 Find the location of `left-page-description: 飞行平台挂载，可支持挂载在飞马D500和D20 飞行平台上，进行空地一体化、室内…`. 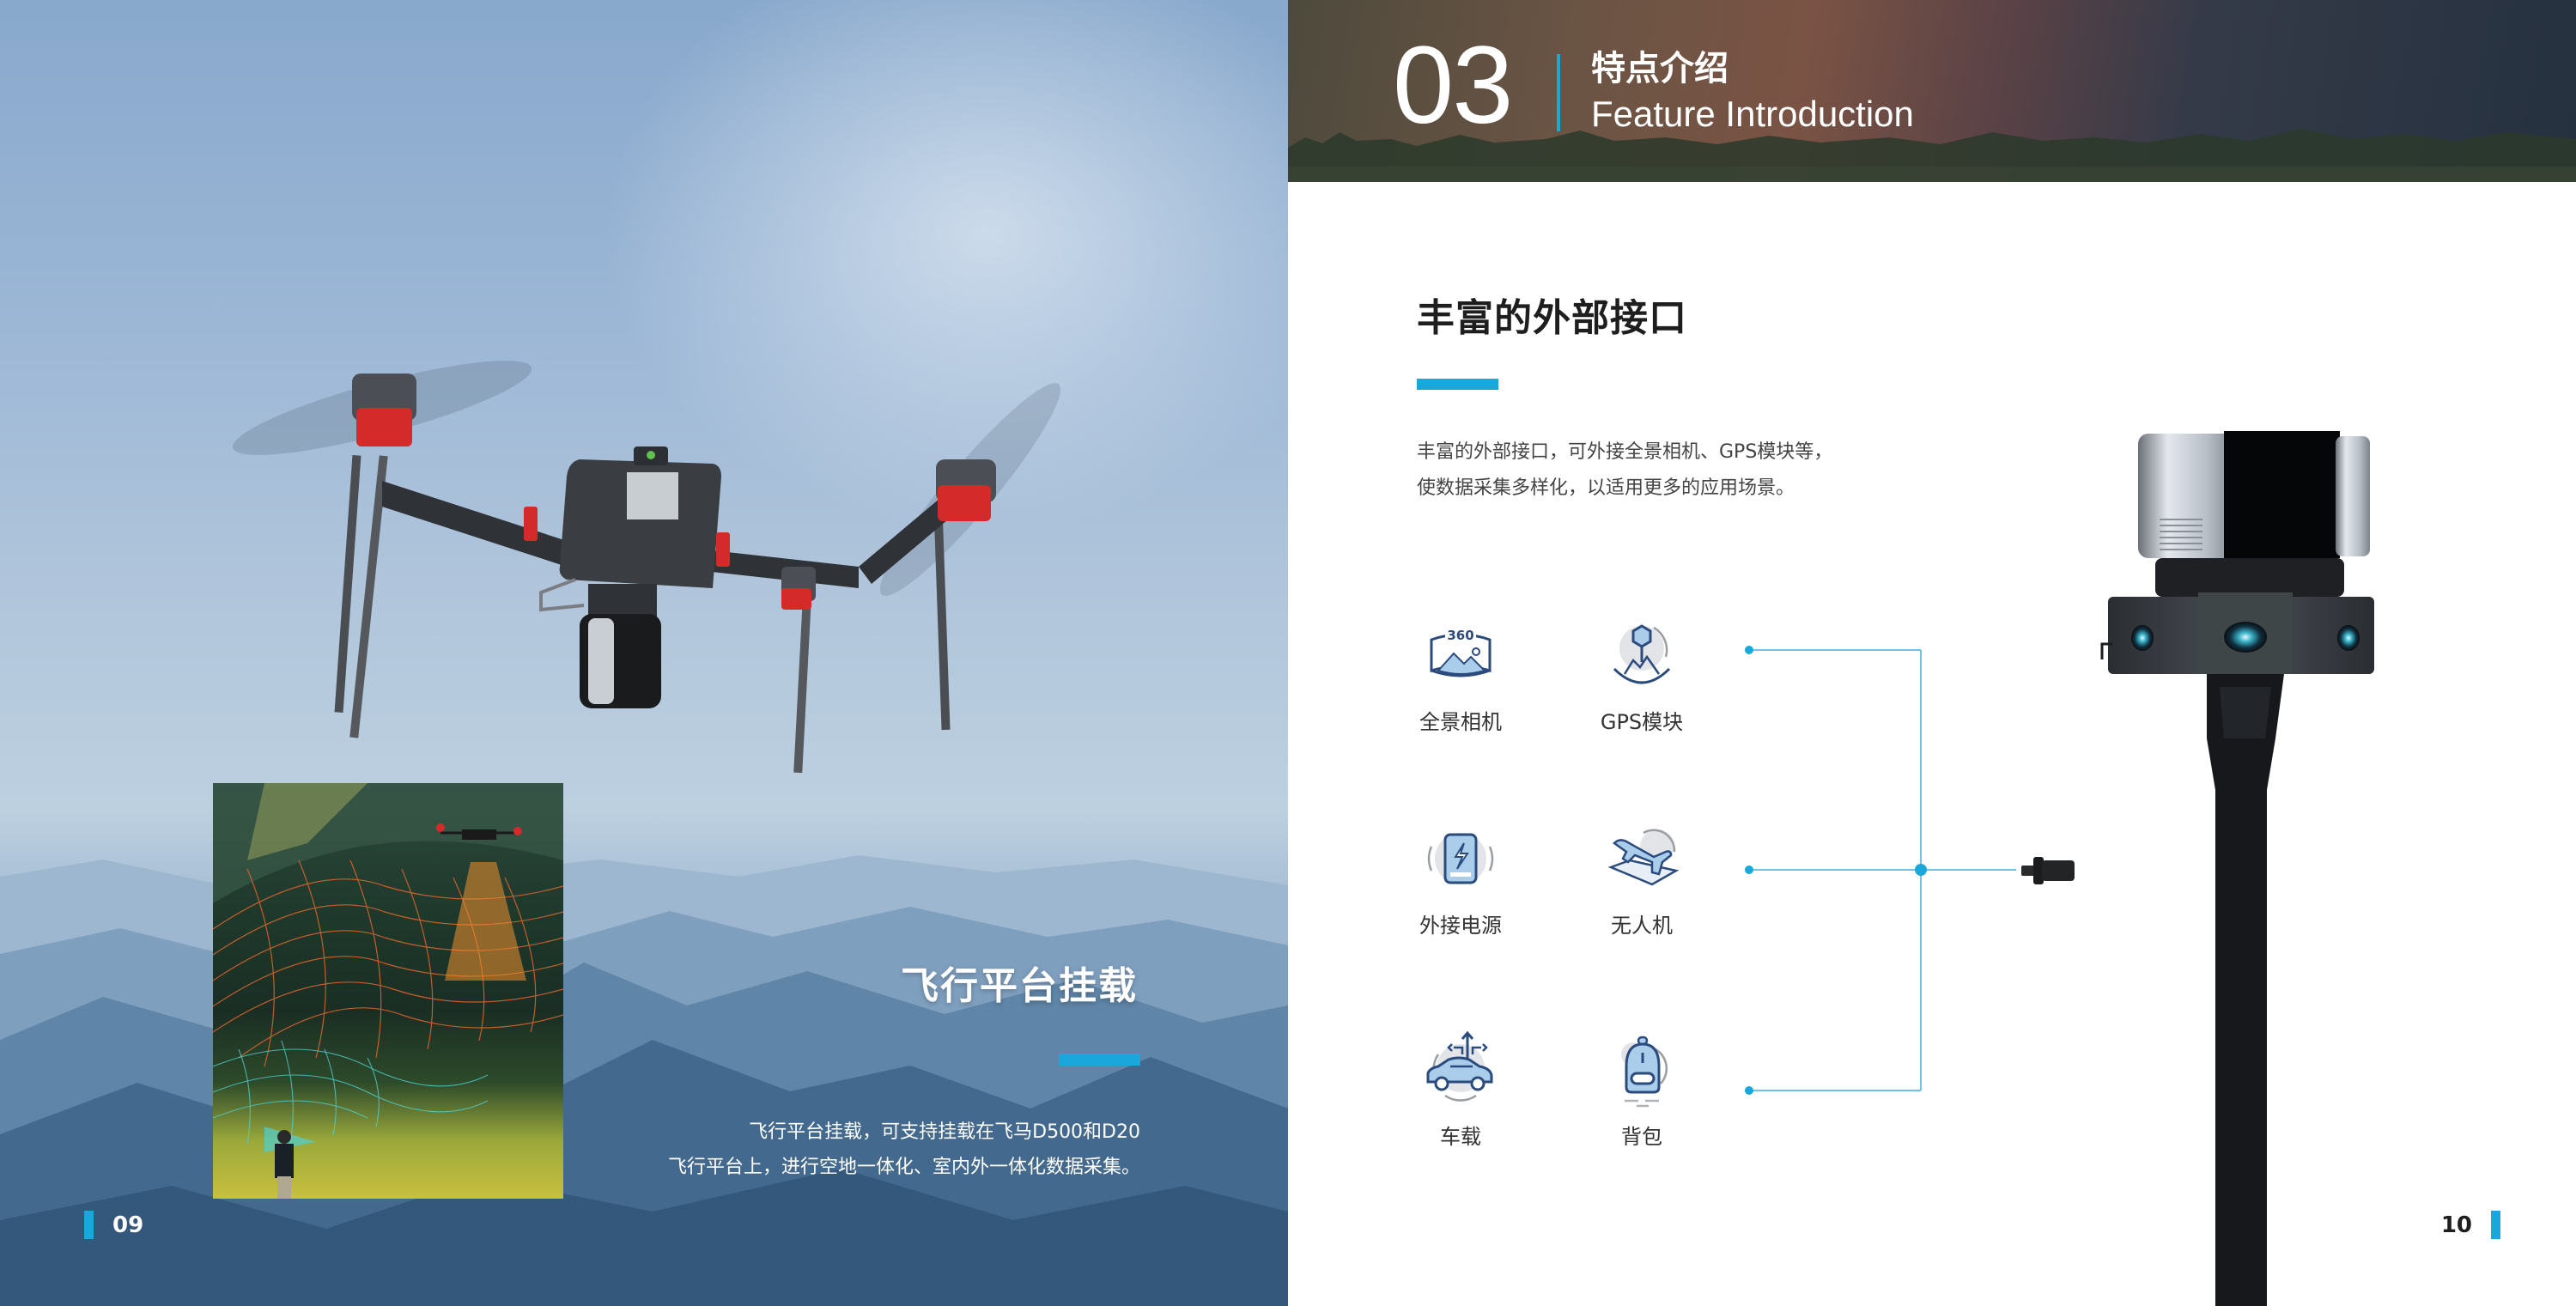

left-page-description: 飞行平台挂载，可支持挂载在飞马D500和D20 飞行平台上，进行空地一体化、室内… is located at coordinates (839, 1150).